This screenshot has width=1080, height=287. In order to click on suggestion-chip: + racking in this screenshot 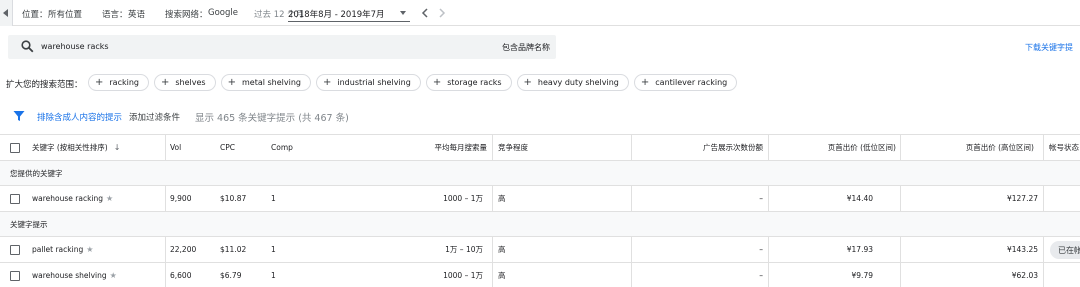, I will do `click(118, 82)`.